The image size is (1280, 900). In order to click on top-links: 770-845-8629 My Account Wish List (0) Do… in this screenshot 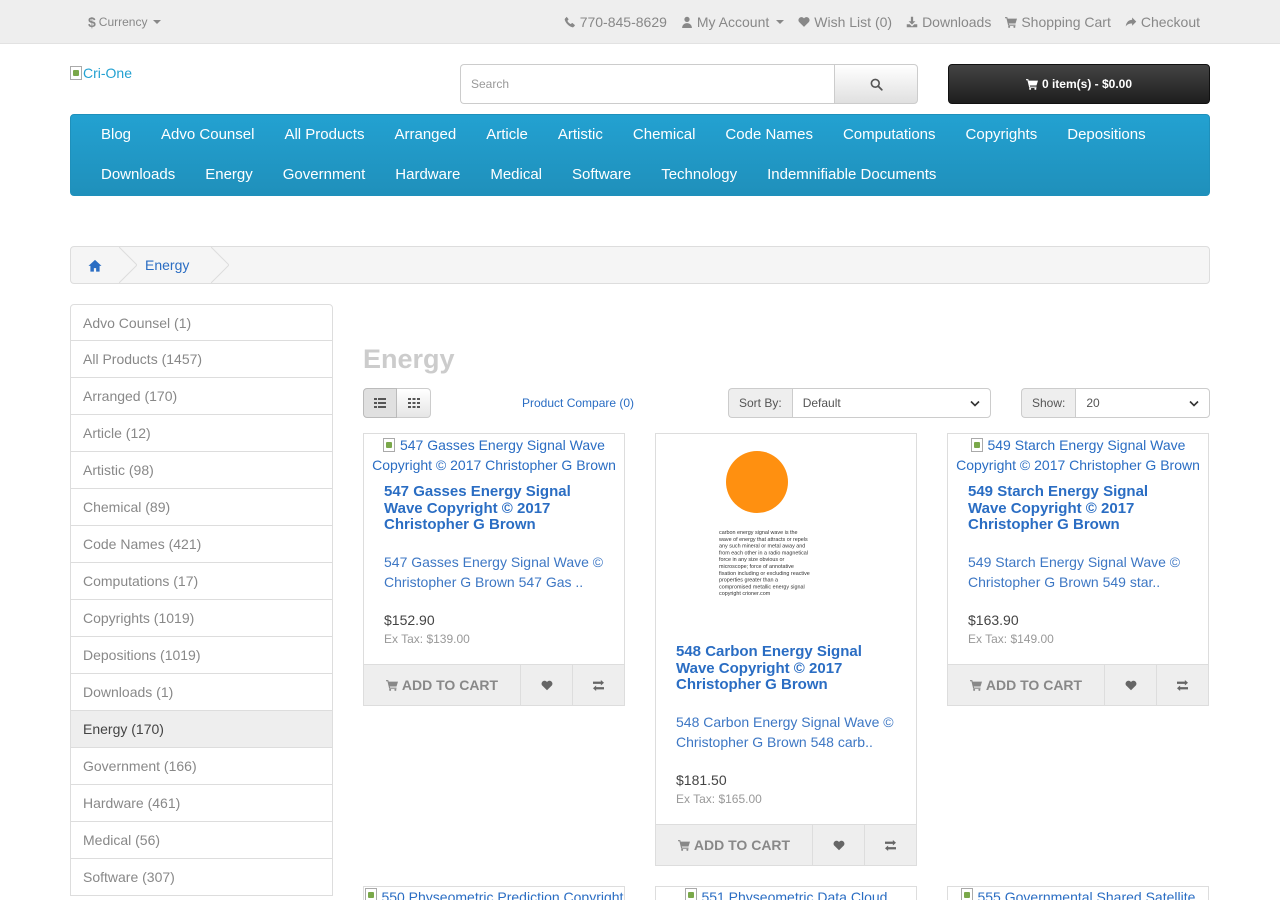, I will do `click(882, 22)`.